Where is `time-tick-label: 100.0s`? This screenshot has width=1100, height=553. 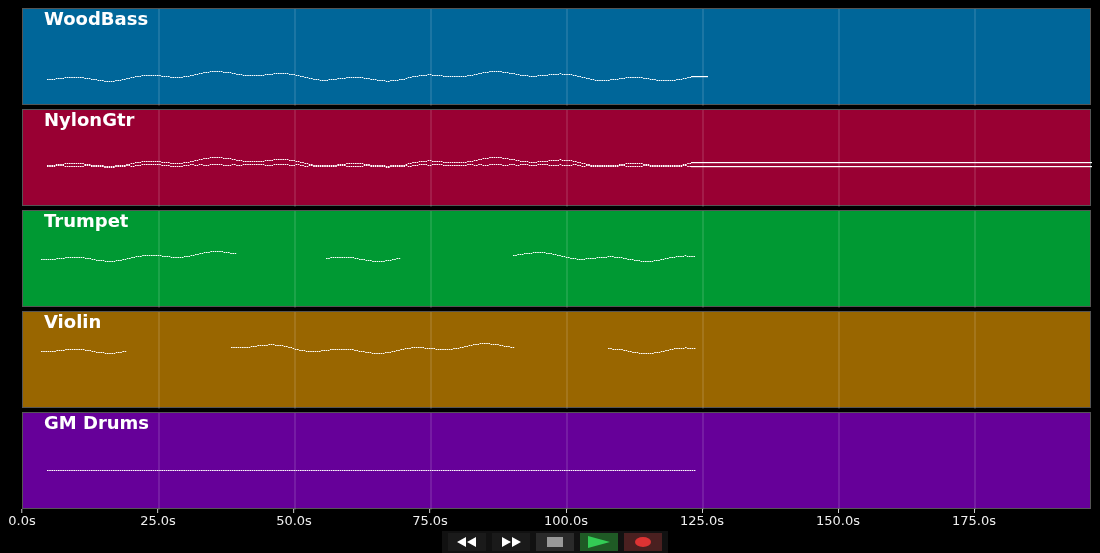
time-tick-label: 100.0s is located at coordinates (566, 521).